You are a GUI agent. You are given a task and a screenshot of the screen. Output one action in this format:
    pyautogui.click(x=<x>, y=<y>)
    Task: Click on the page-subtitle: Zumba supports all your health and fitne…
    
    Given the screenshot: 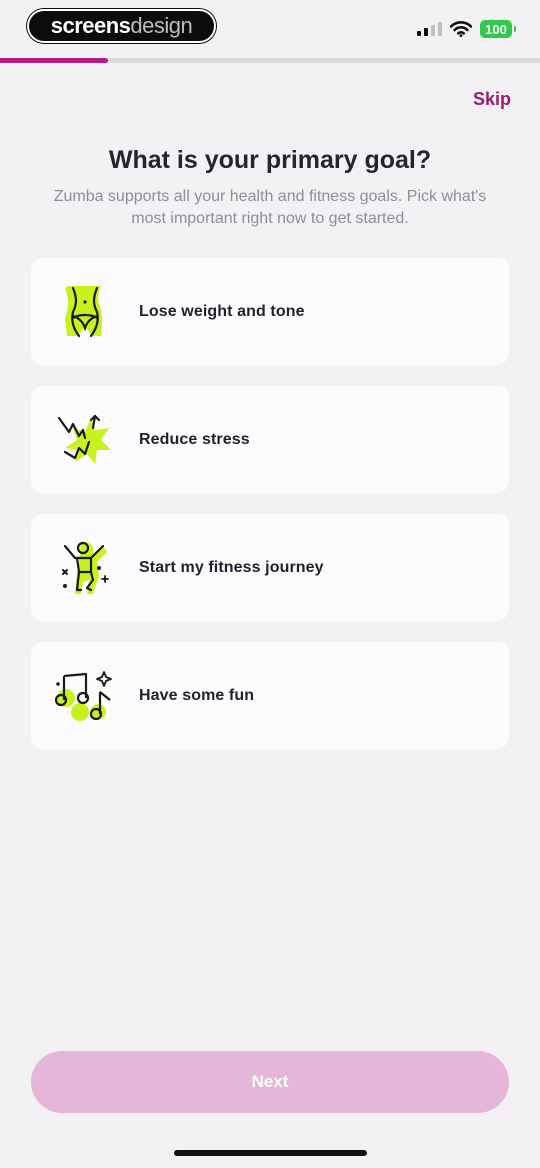 What is the action you would take?
    pyautogui.click(x=270, y=207)
    